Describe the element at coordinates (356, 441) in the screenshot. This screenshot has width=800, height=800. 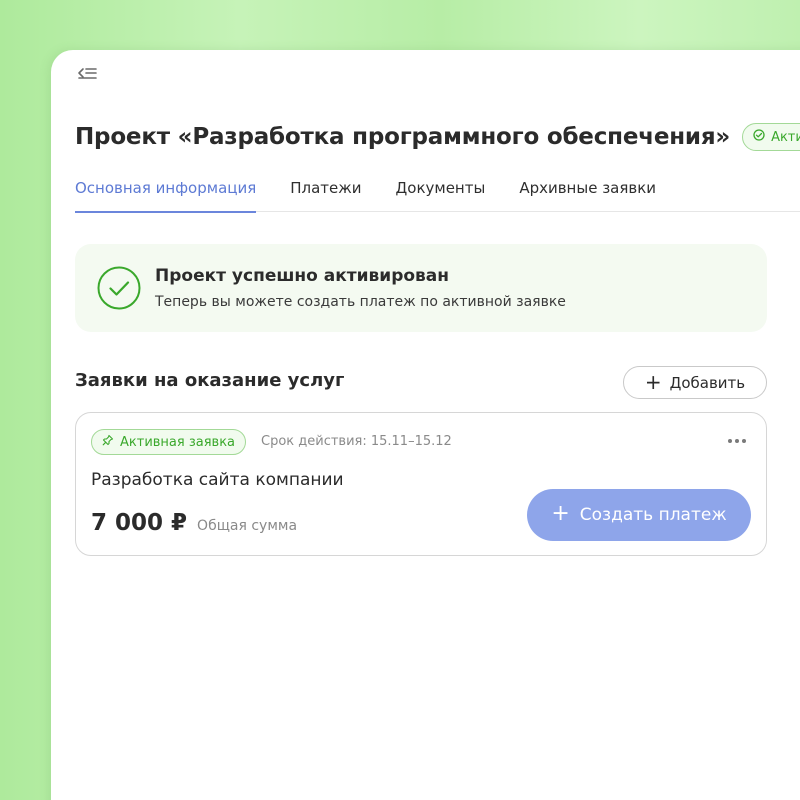
I see `validity-period: Срок действия: 15.11–15.12` at that location.